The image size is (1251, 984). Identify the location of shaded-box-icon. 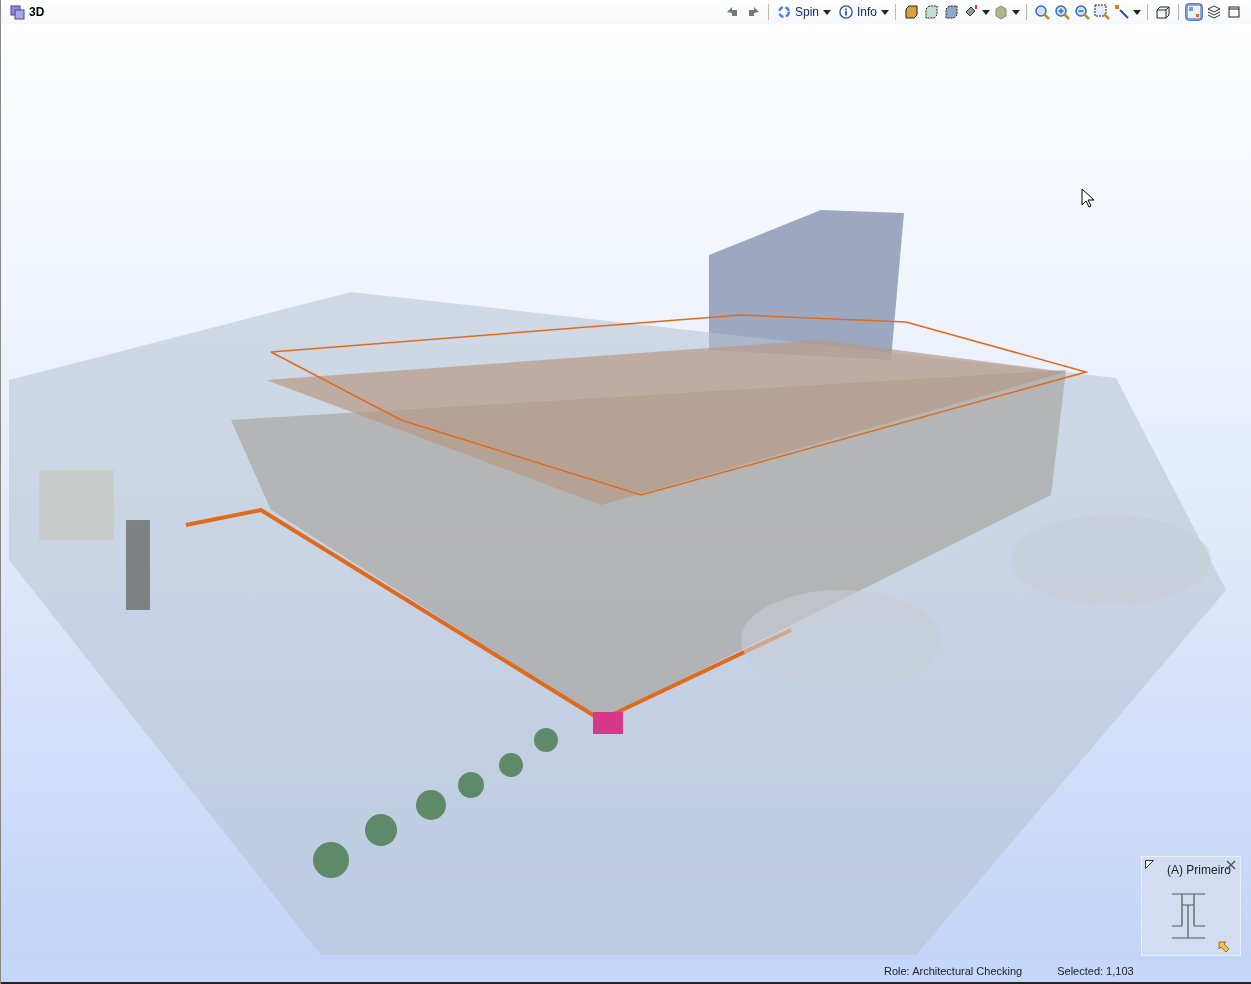
(951, 12).